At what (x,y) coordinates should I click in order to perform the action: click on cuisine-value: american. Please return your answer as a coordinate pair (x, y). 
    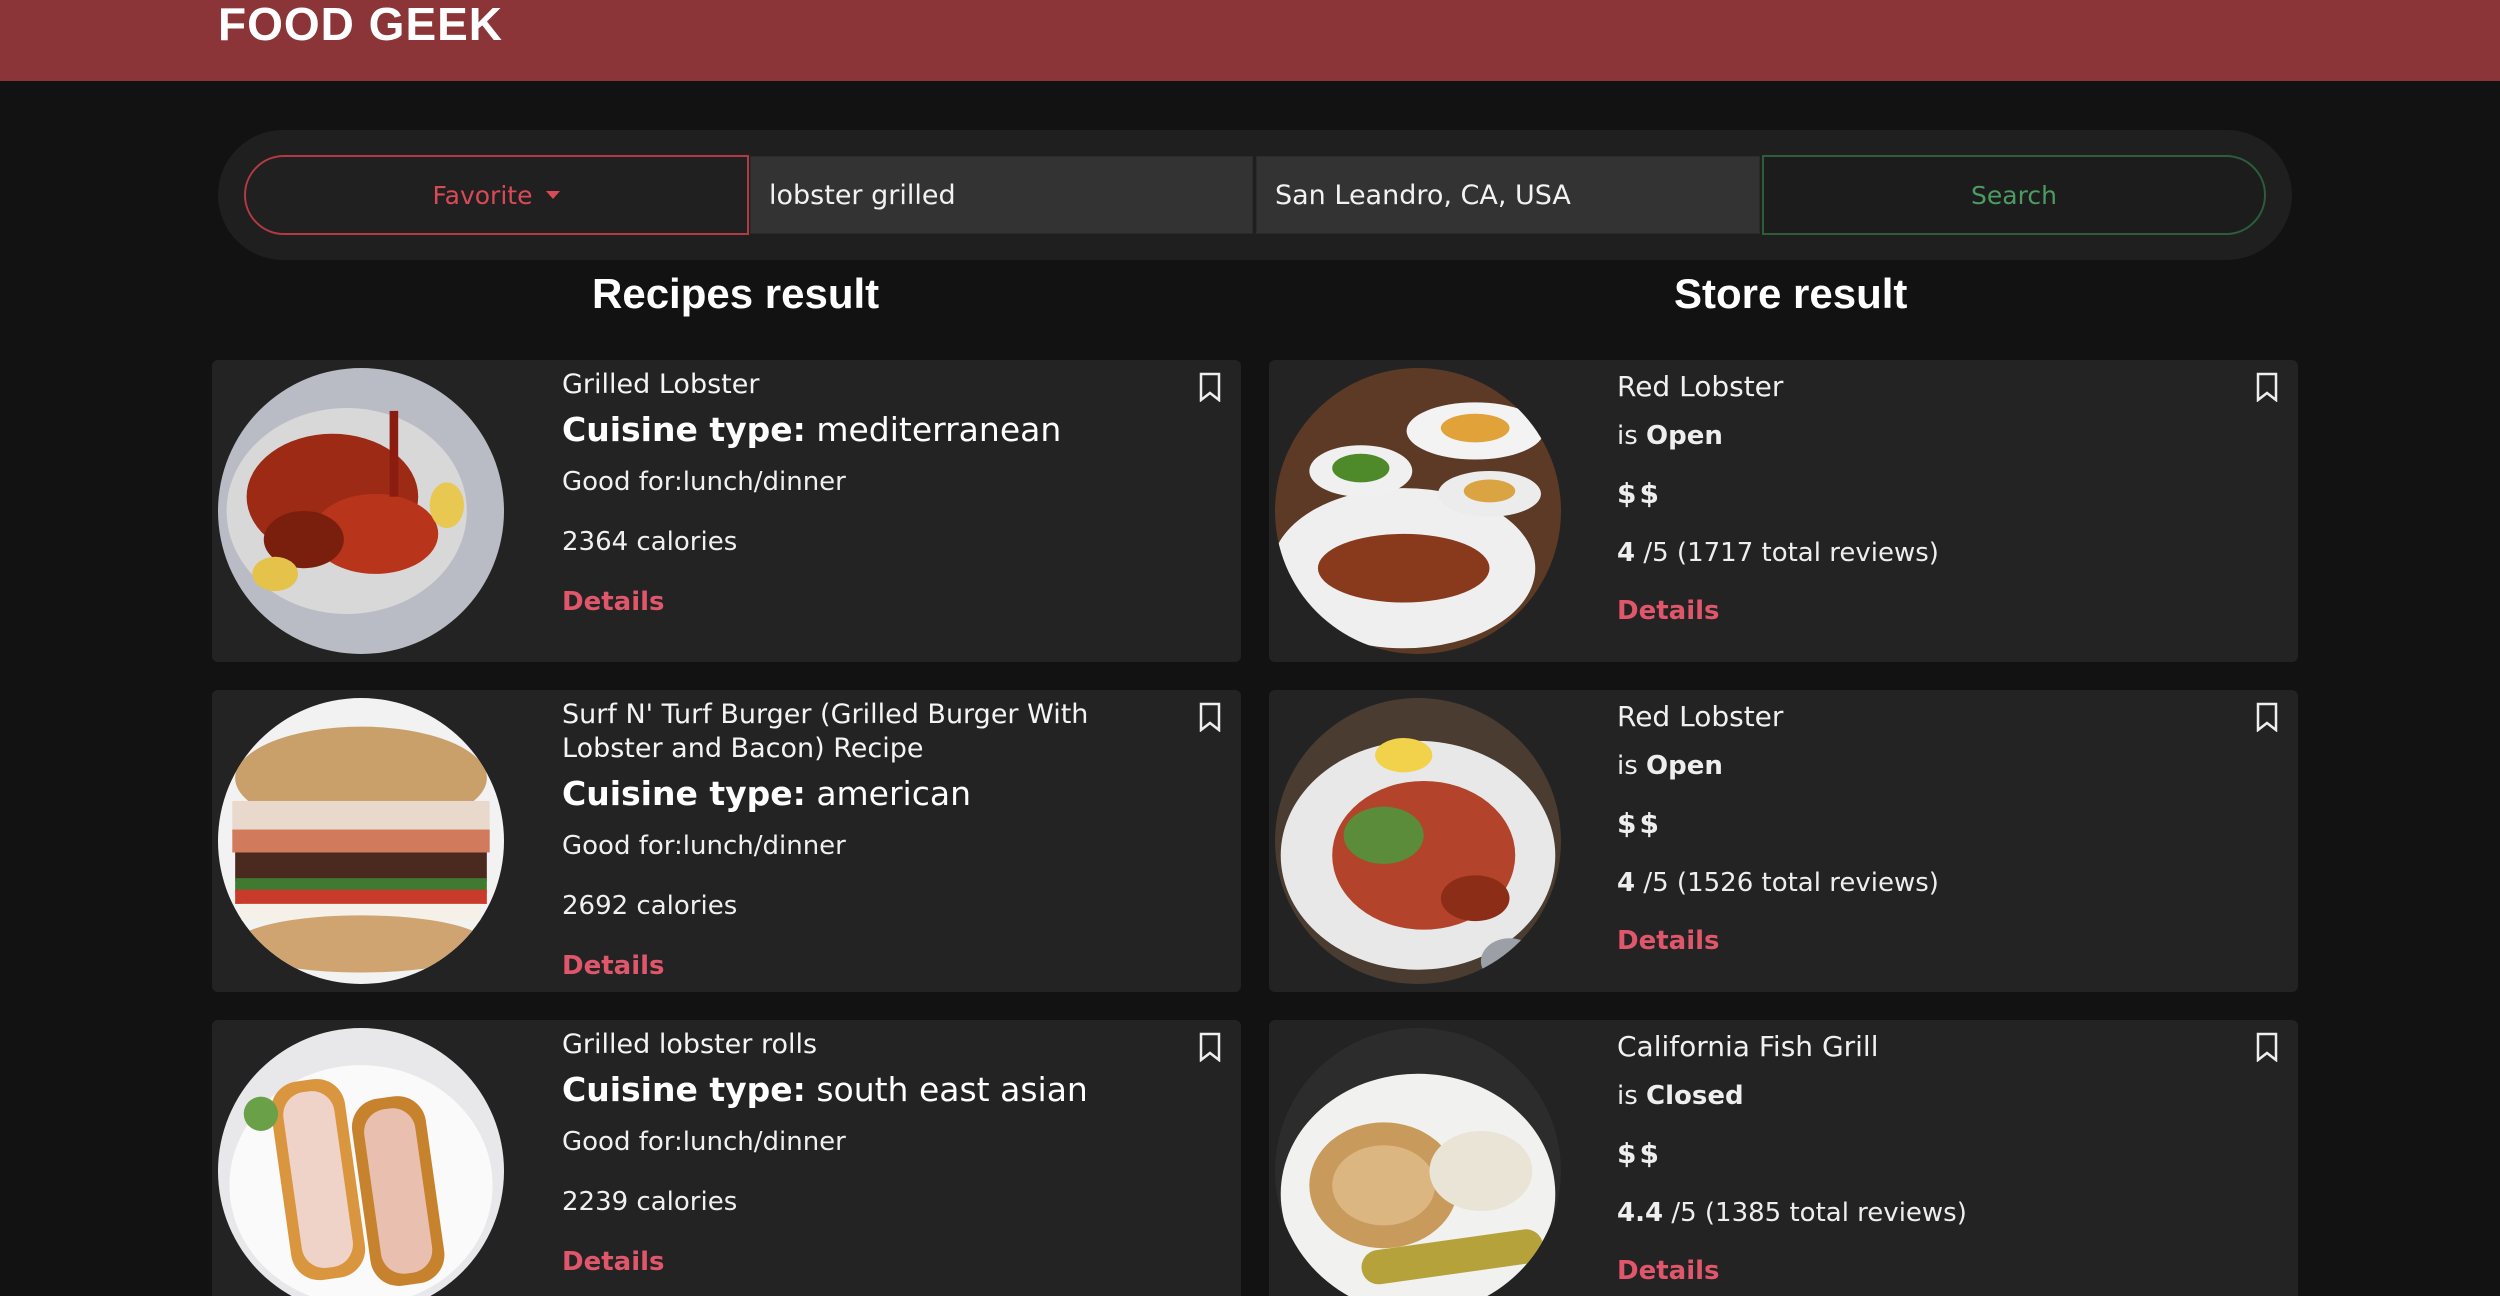
    Looking at the image, I should click on (888, 793).